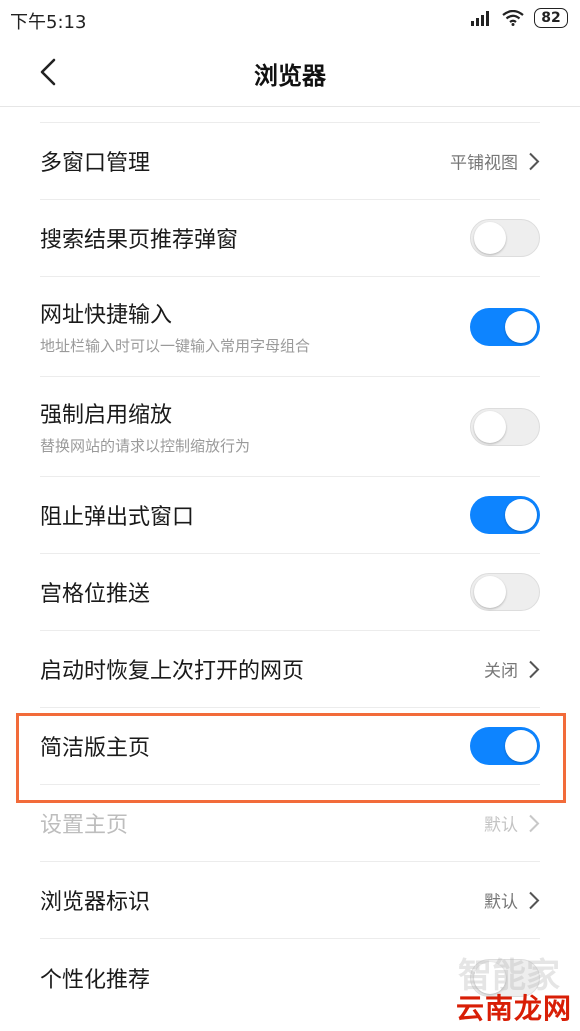  I want to click on setting-search-popup: 搜索结果页推荐弹窗, so click(290, 238).